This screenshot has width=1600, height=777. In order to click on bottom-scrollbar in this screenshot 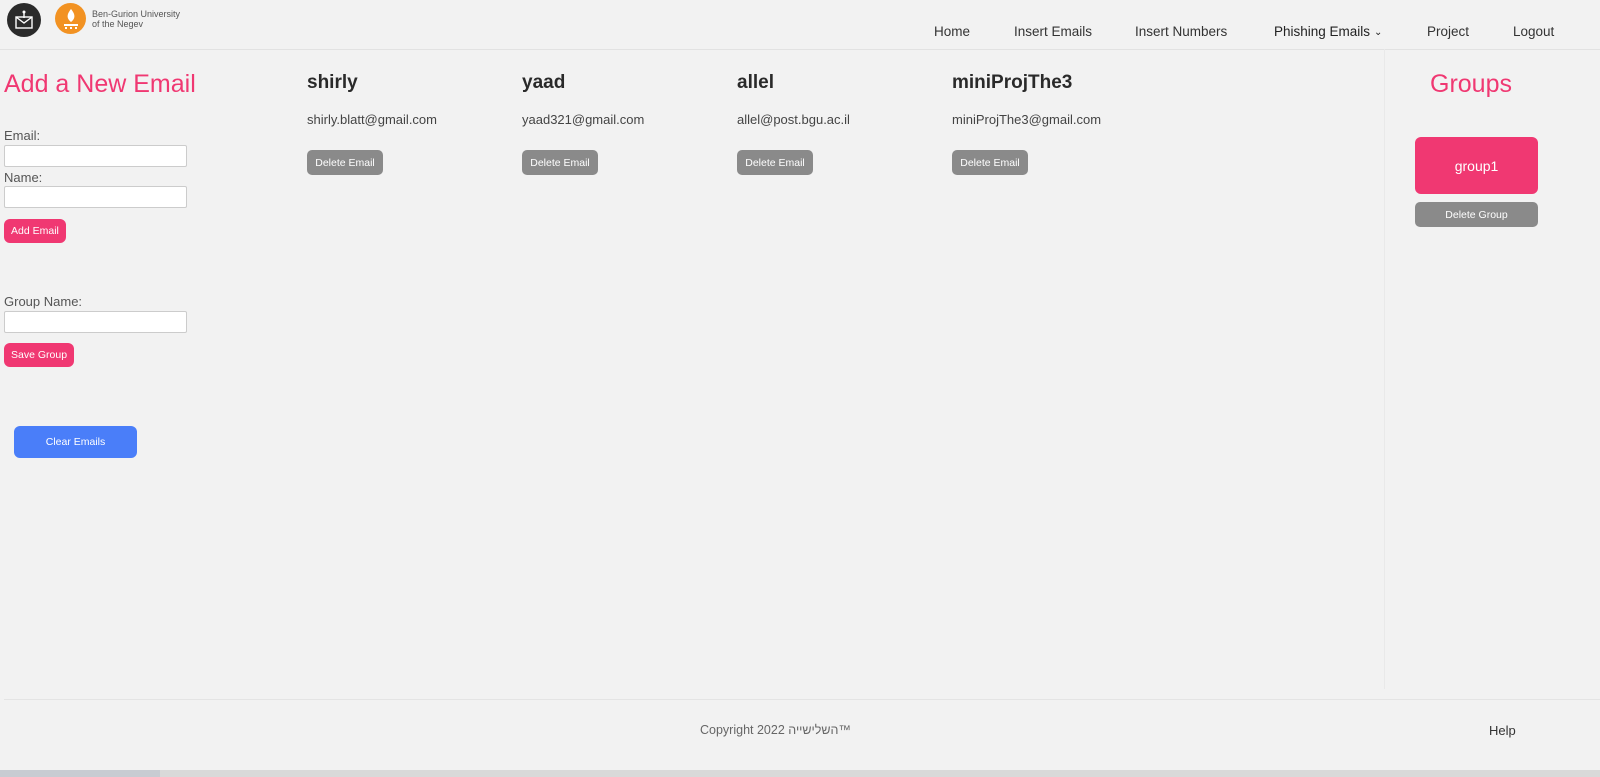, I will do `click(800, 773)`.